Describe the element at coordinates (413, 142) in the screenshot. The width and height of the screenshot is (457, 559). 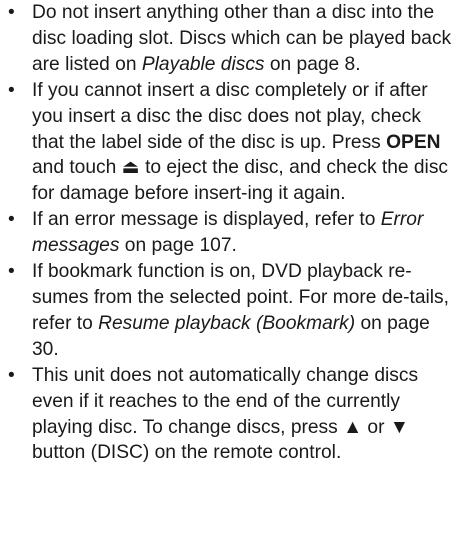
I see `open-button-label: OPEN` at that location.